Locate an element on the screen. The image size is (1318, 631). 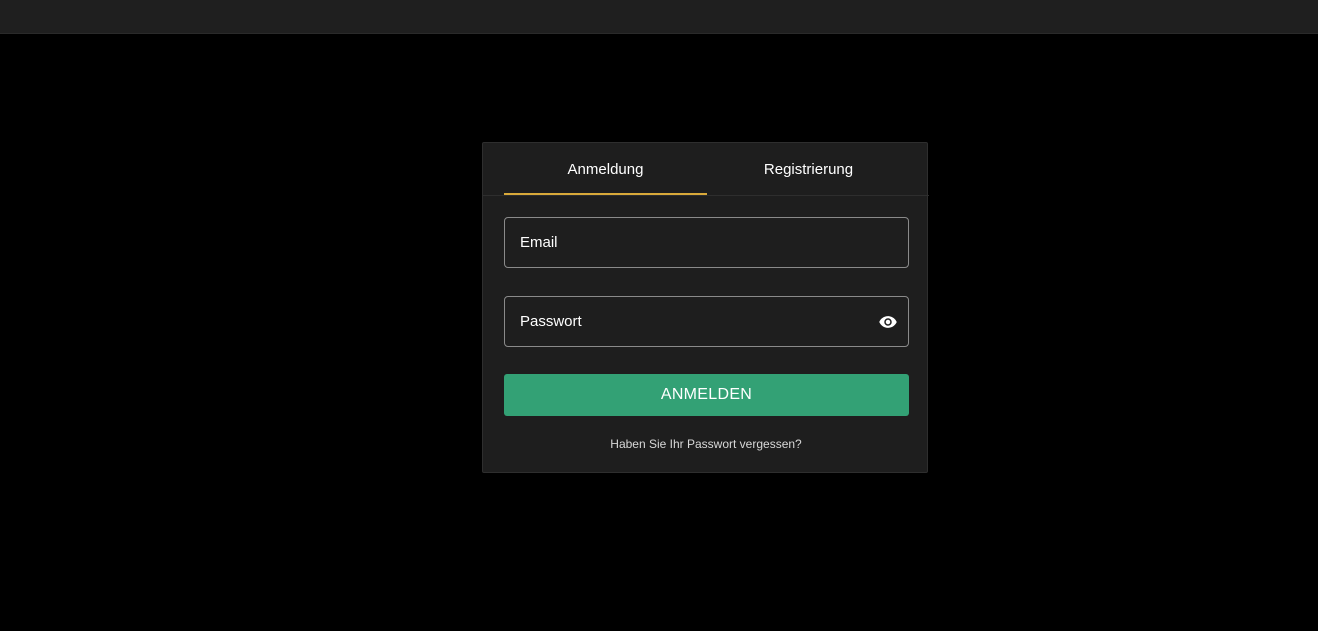
top-bar is located at coordinates (659, 17).